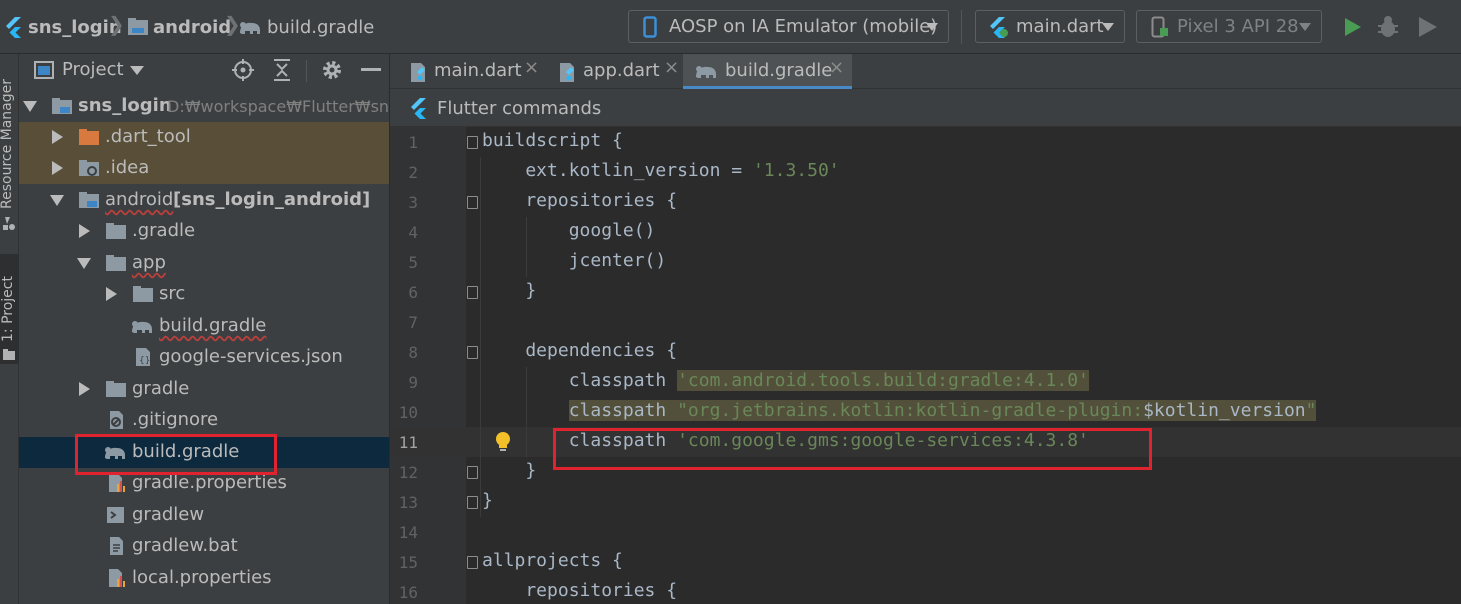  Describe the element at coordinates (204, 168) in the screenshot. I see `tree-row-idea: .idea` at that location.